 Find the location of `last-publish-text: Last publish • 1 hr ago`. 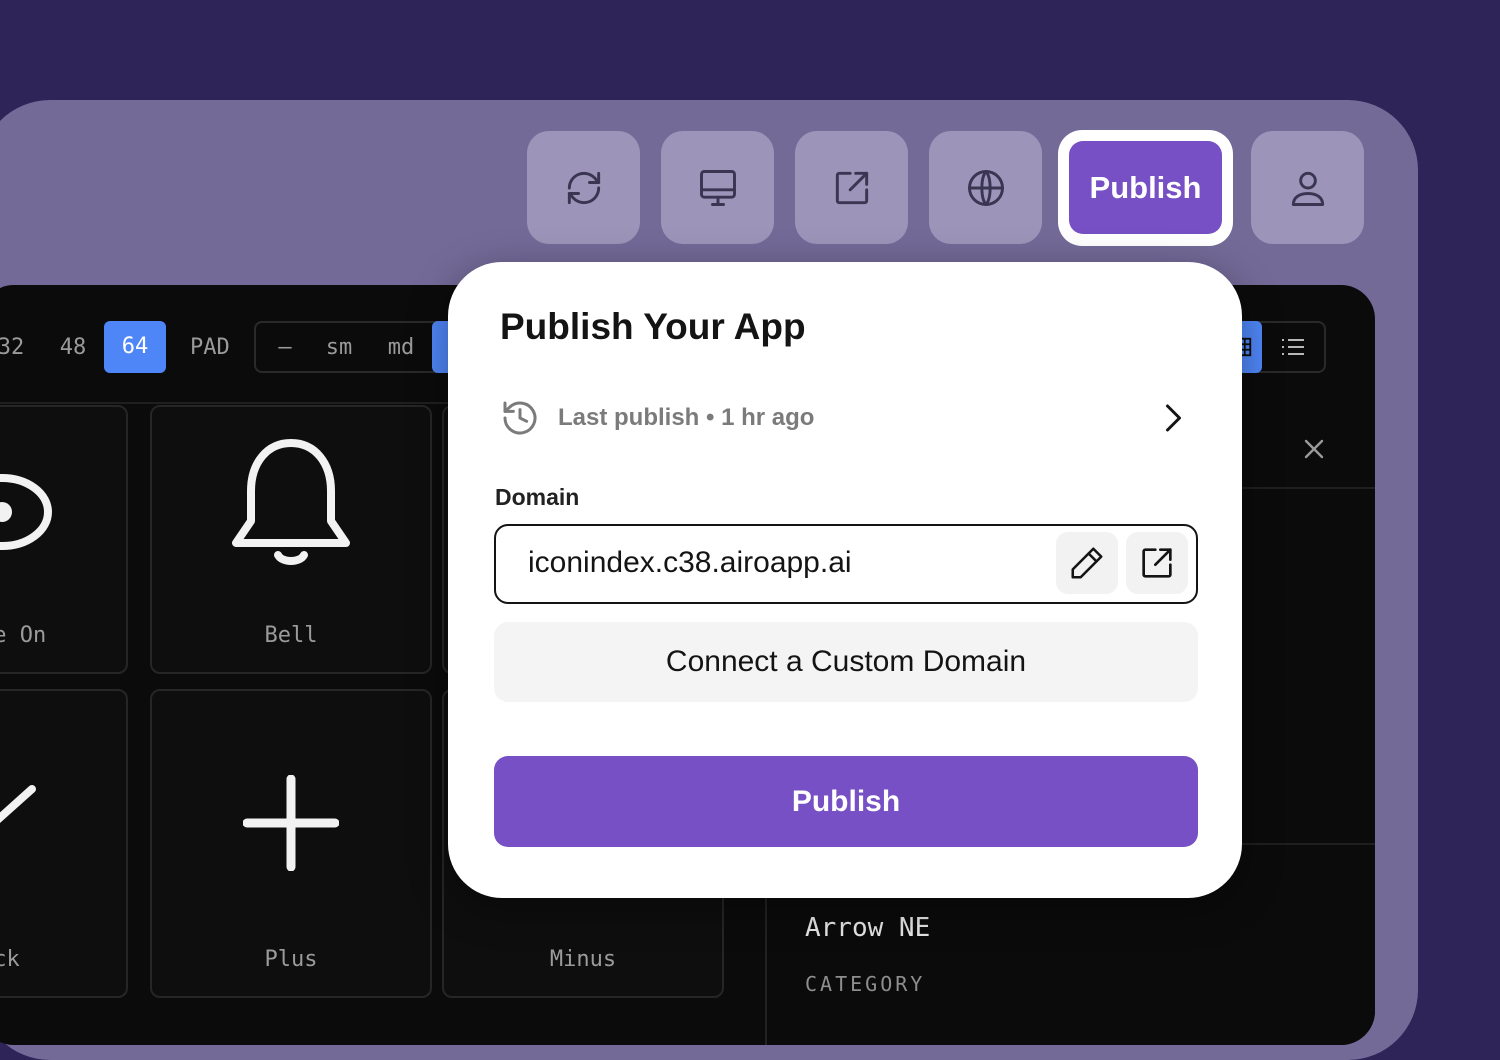

last-publish-text: Last publish • 1 hr ago is located at coordinates (686, 417).